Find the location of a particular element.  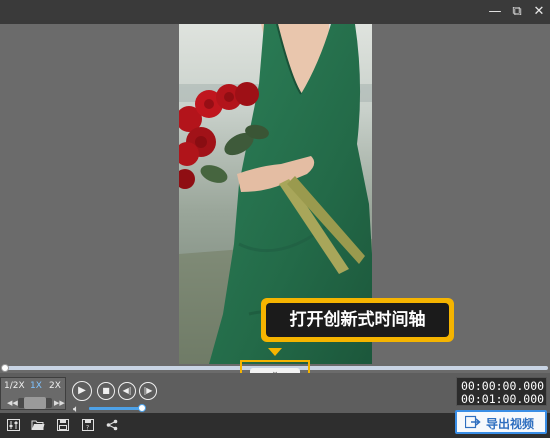

export-icon is located at coordinates (473, 422).